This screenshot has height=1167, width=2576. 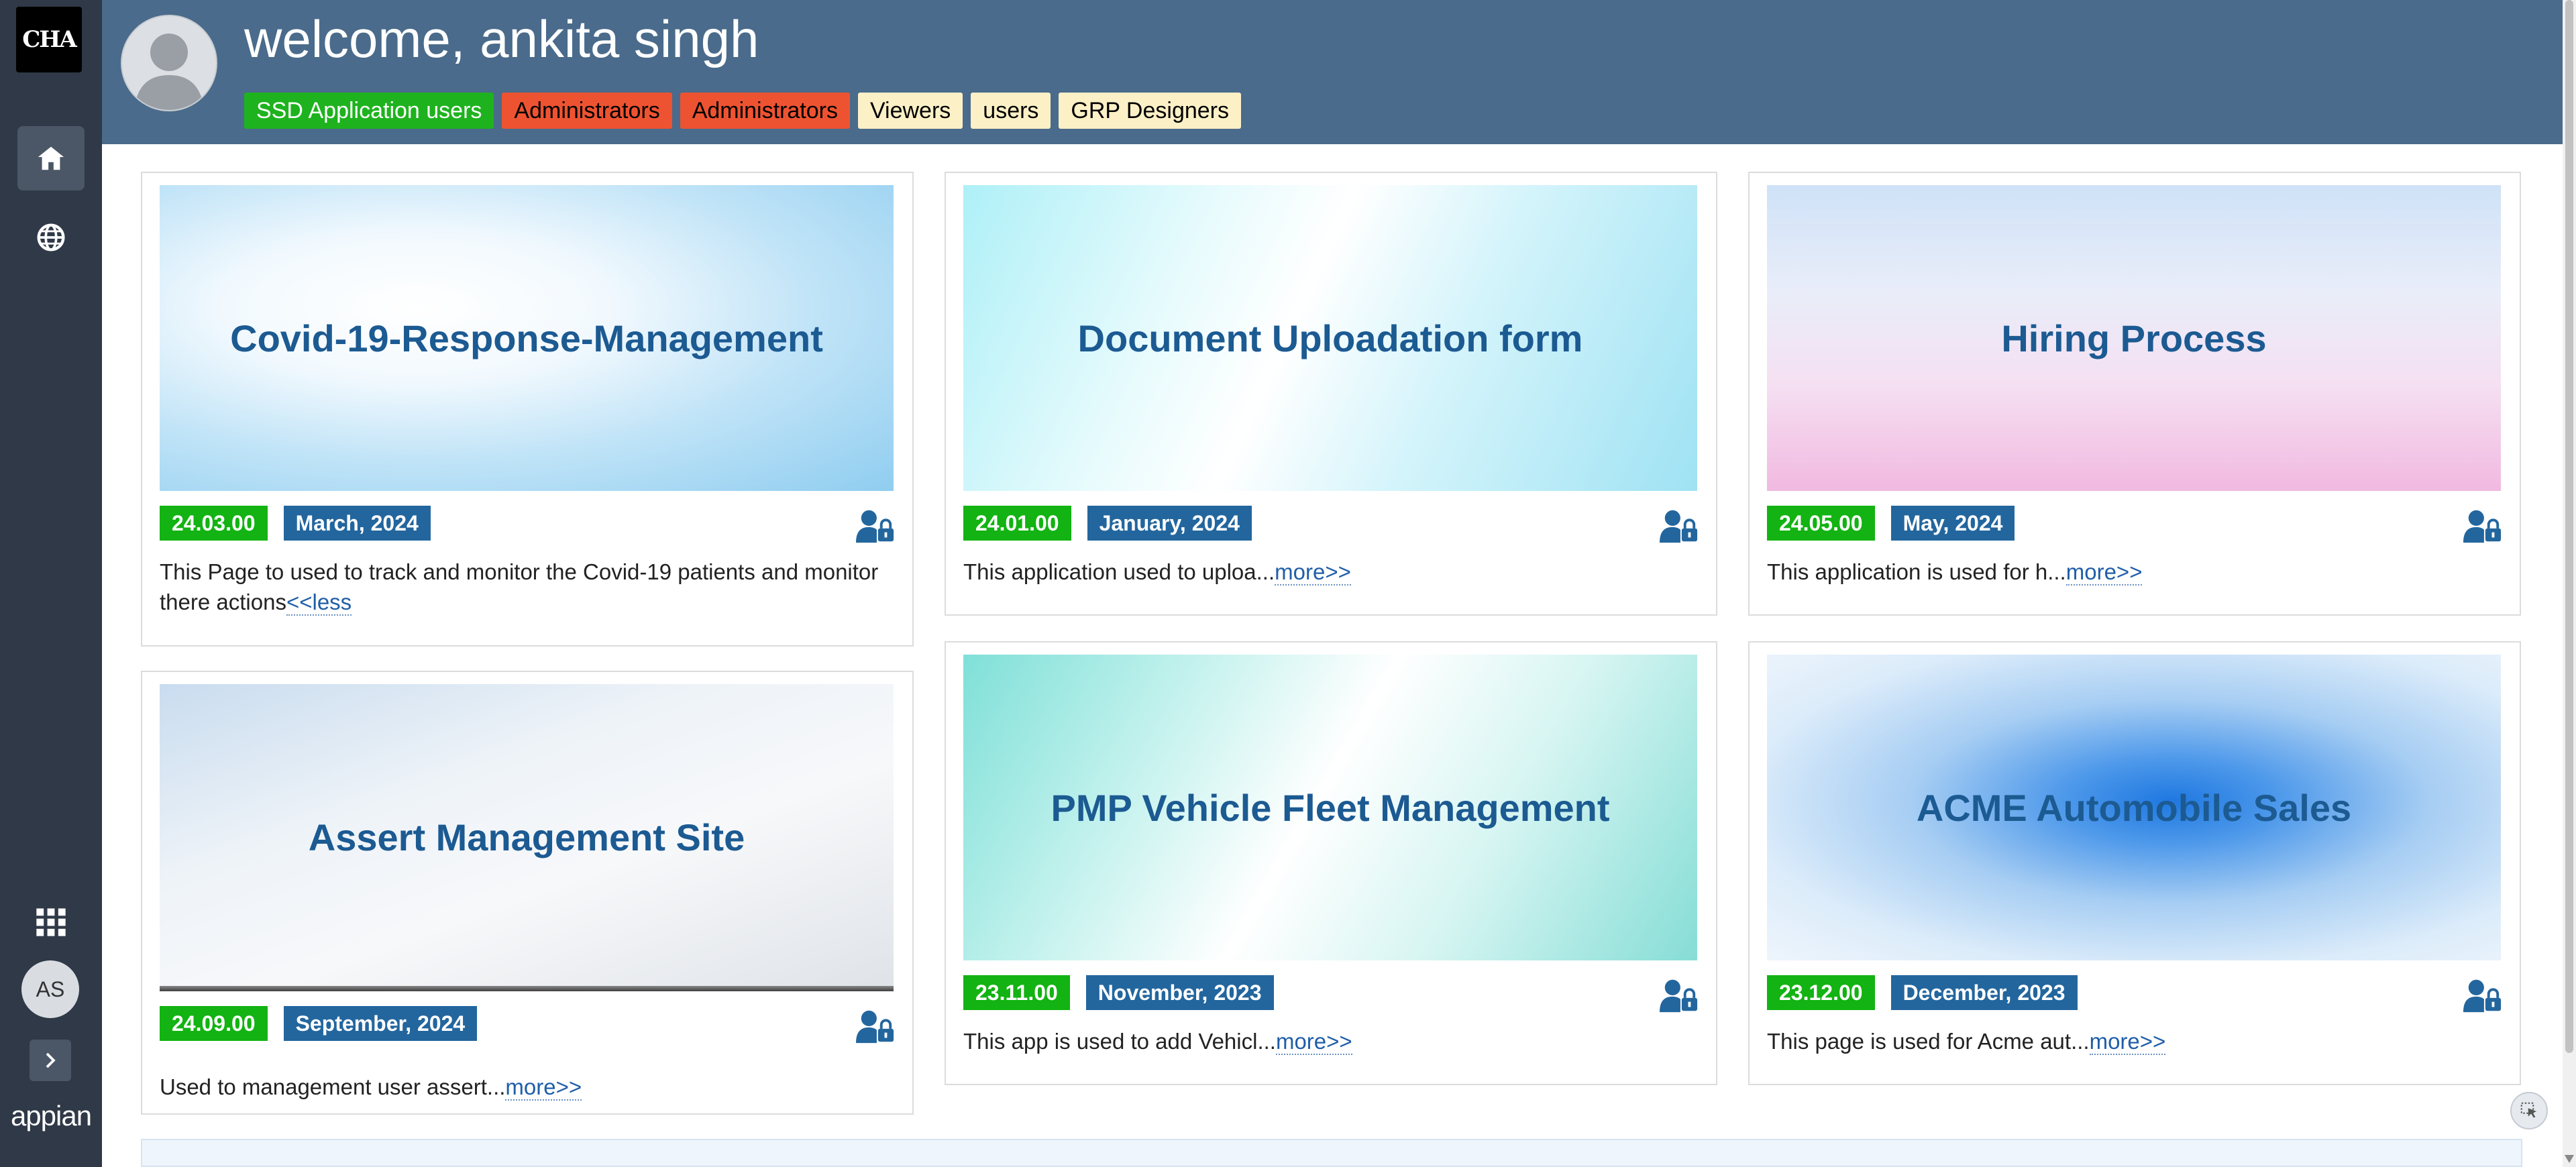 What do you see at coordinates (2569, 1159) in the screenshot?
I see `scroll-down-arrow` at bounding box center [2569, 1159].